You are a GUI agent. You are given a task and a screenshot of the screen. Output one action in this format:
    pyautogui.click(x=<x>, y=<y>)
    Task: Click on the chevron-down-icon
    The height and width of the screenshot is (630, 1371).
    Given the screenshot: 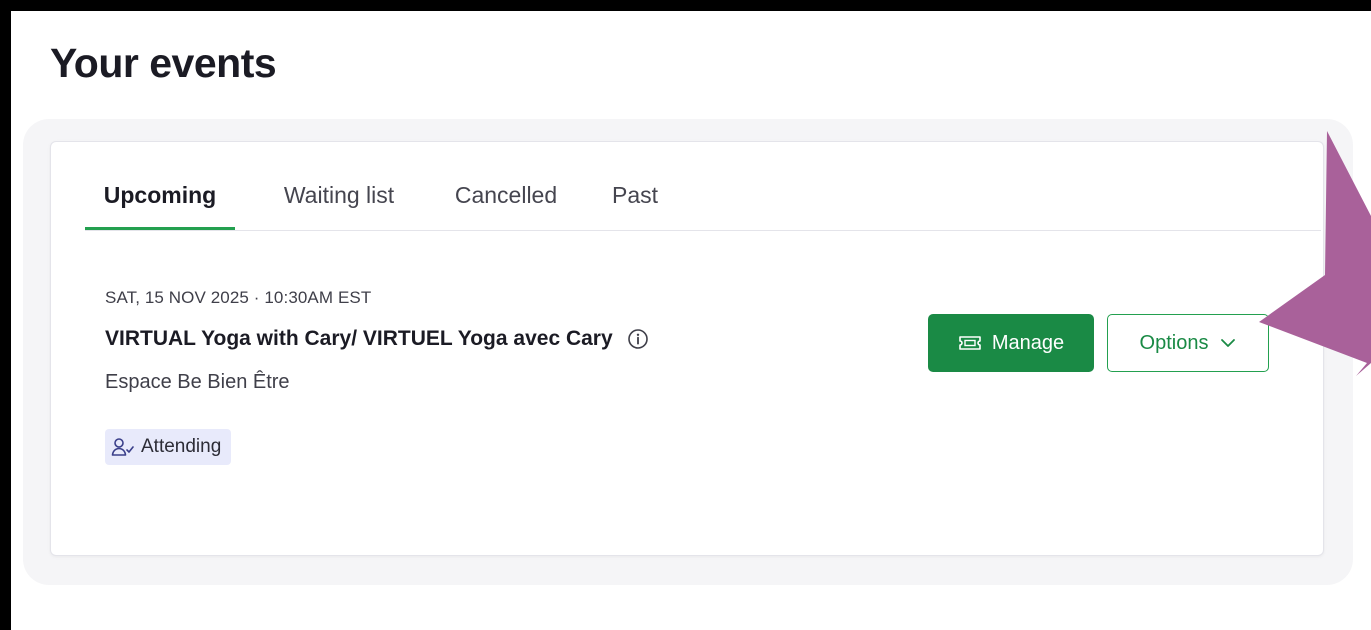 What is the action you would take?
    pyautogui.click(x=1228, y=343)
    